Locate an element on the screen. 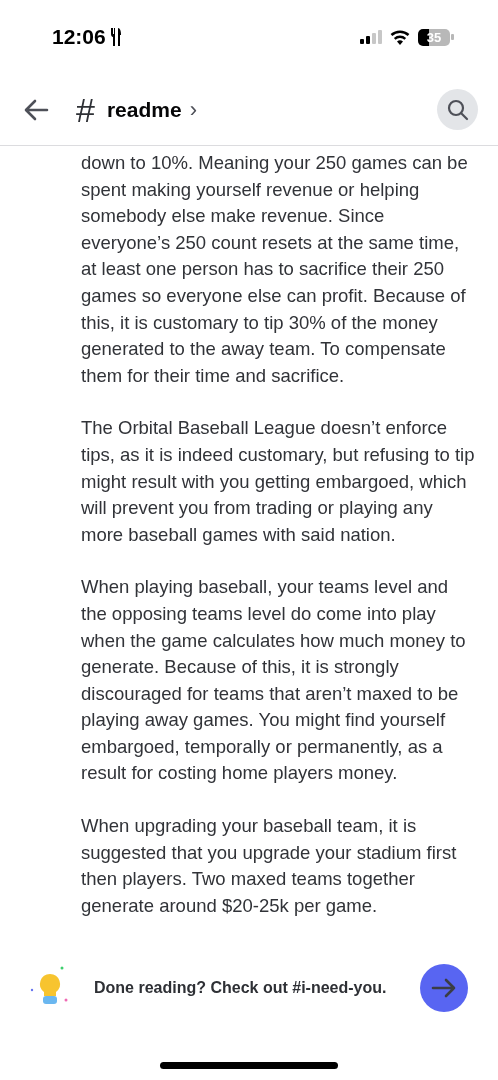 Image resolution: width=498 pixels, height=1080 pixels. search-button is located at coordinates (457, 109).